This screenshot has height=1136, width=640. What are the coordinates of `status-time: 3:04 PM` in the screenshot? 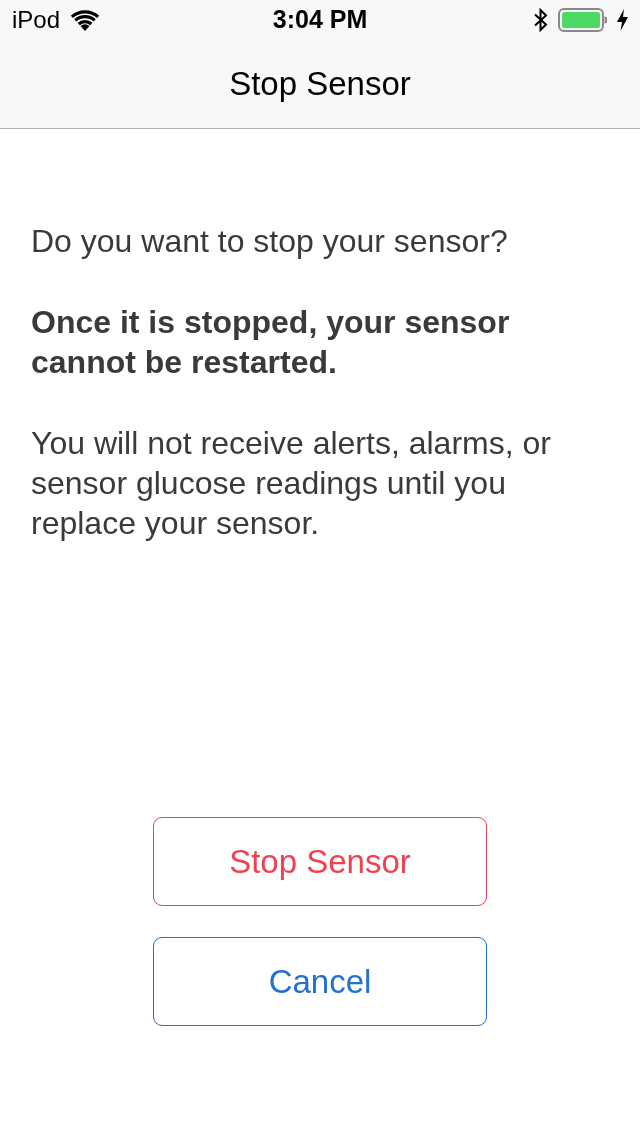 It's located at (320, 20).